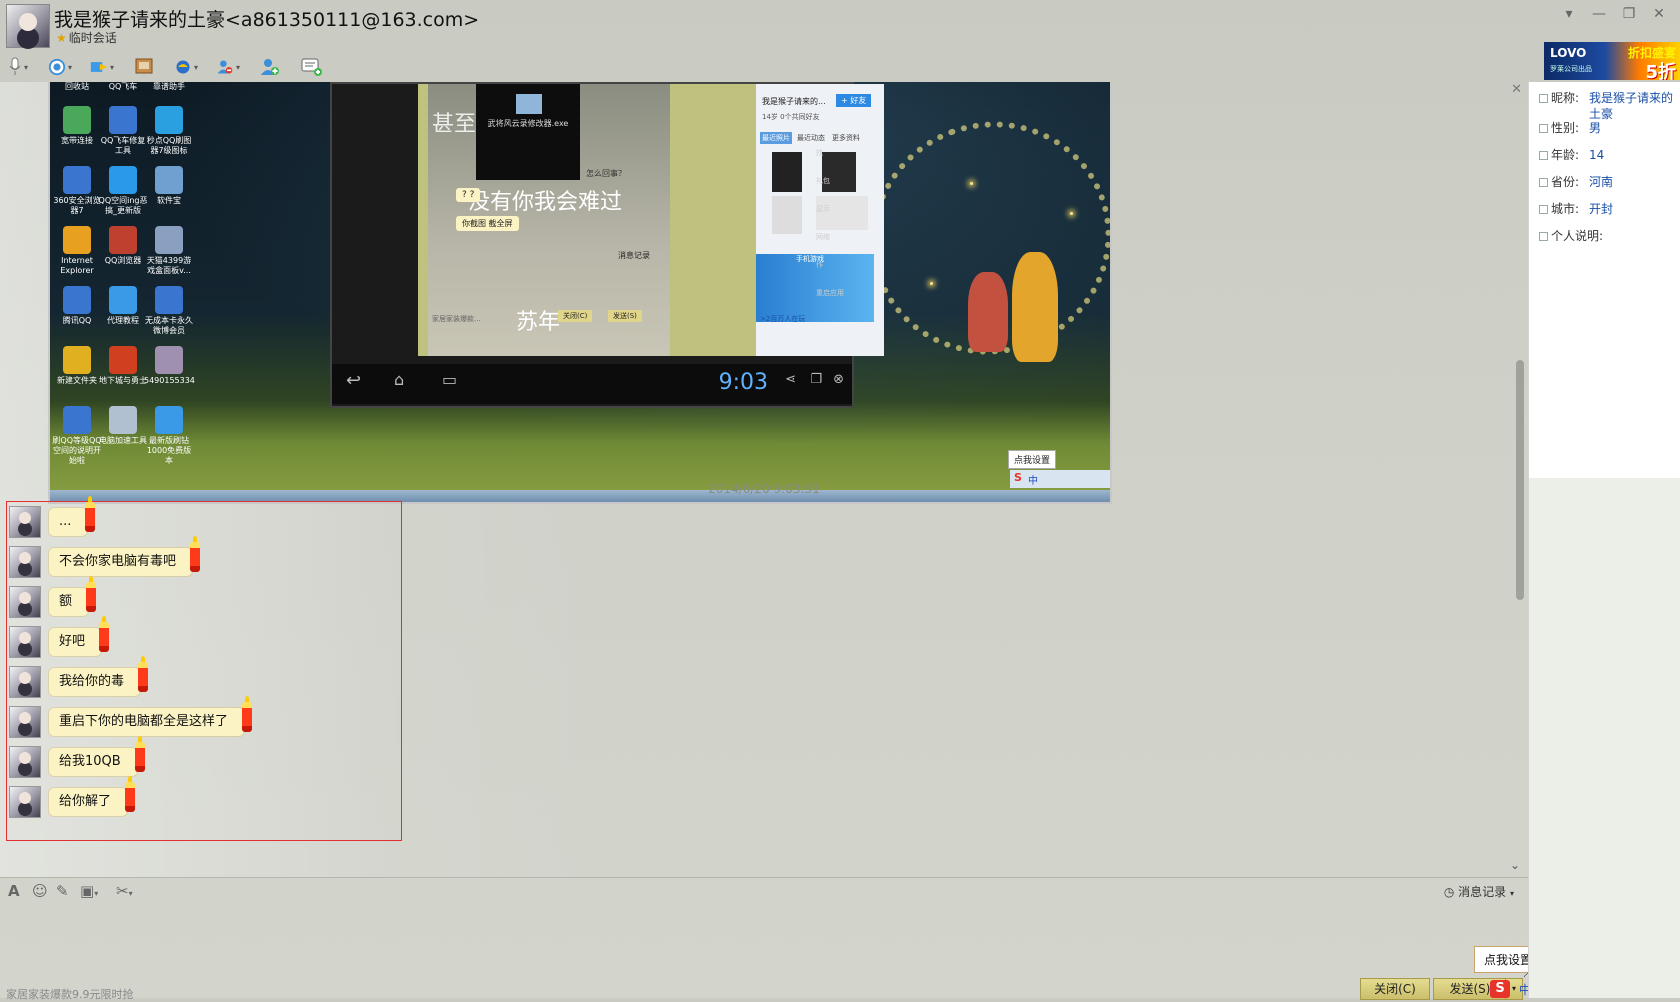 This screenshot has width=1680, height=1002. Describe the element at coordinates (92, 681) in the screenshot. I see `message-text: 我给你的毒` at that location.